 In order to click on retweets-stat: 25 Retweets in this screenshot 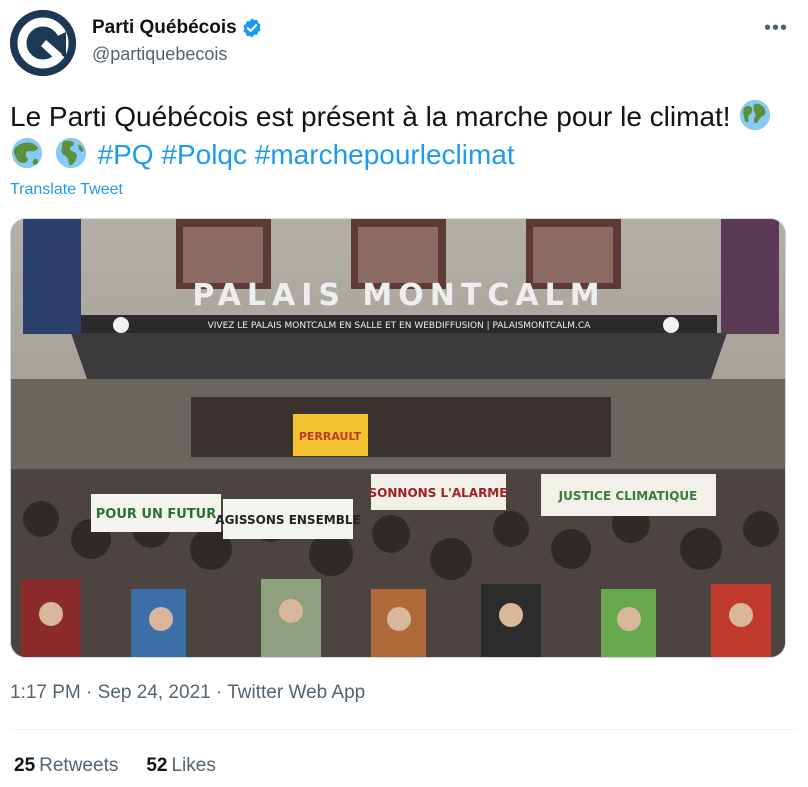, I will do `click(66, 766)`.